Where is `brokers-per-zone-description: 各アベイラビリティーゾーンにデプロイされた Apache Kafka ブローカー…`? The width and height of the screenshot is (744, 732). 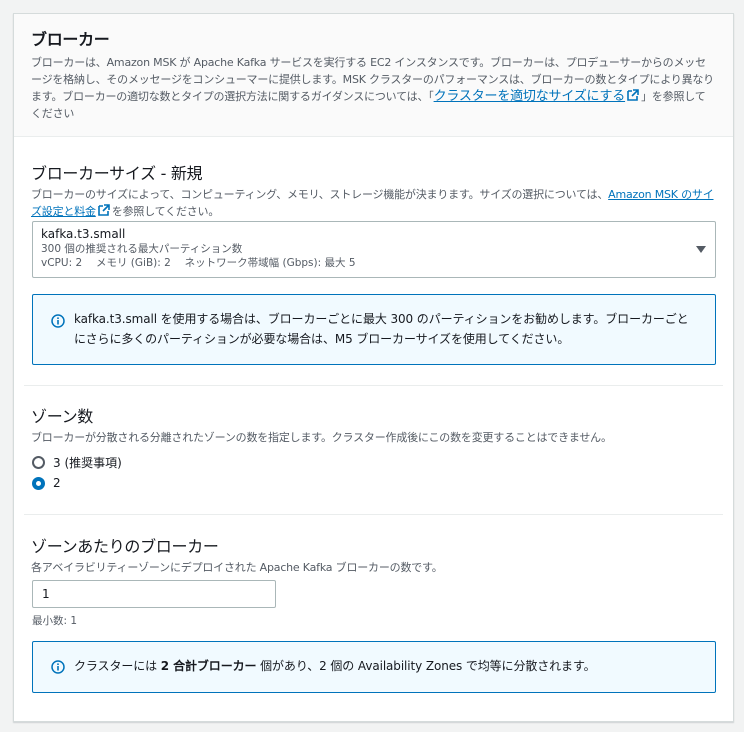
brokers-per-zone-description: 各アベイラビリティーゾーンにデプロイされた Apache Kafka ブローカー… is located at coordinates (237, 567).